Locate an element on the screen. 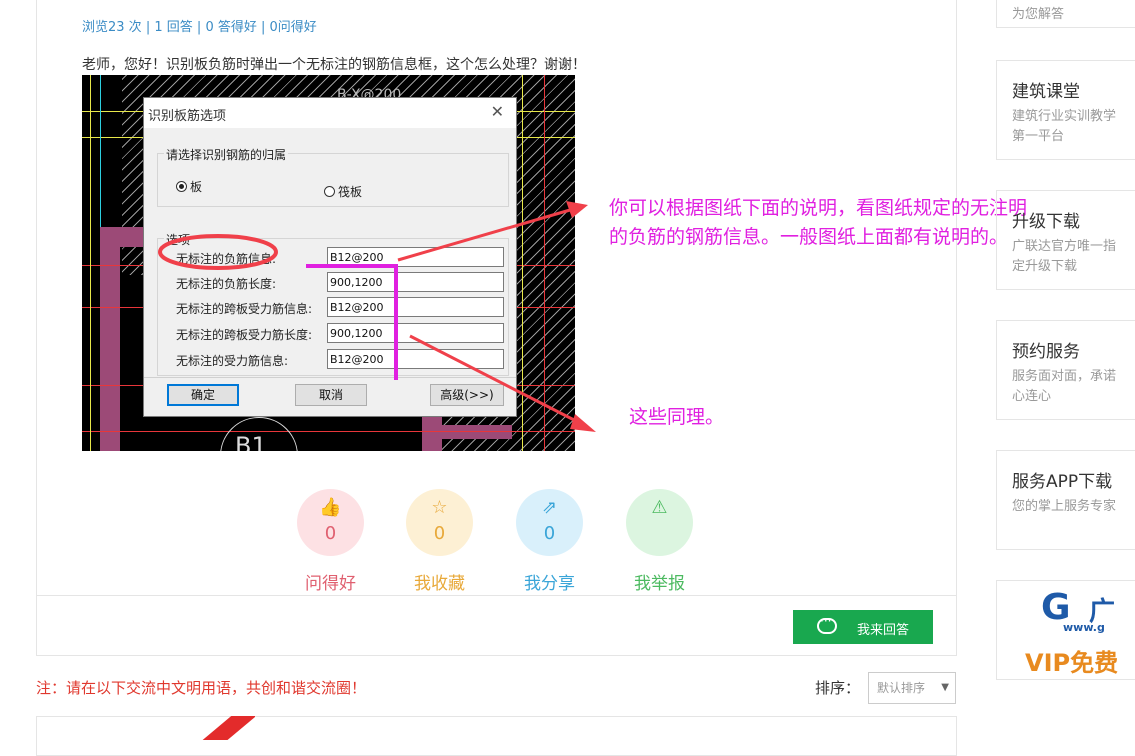 Image resolution: width=1135 pixels, height=756 pixels. favorite-label: 我收藏 is located at coordinates (439, 581).